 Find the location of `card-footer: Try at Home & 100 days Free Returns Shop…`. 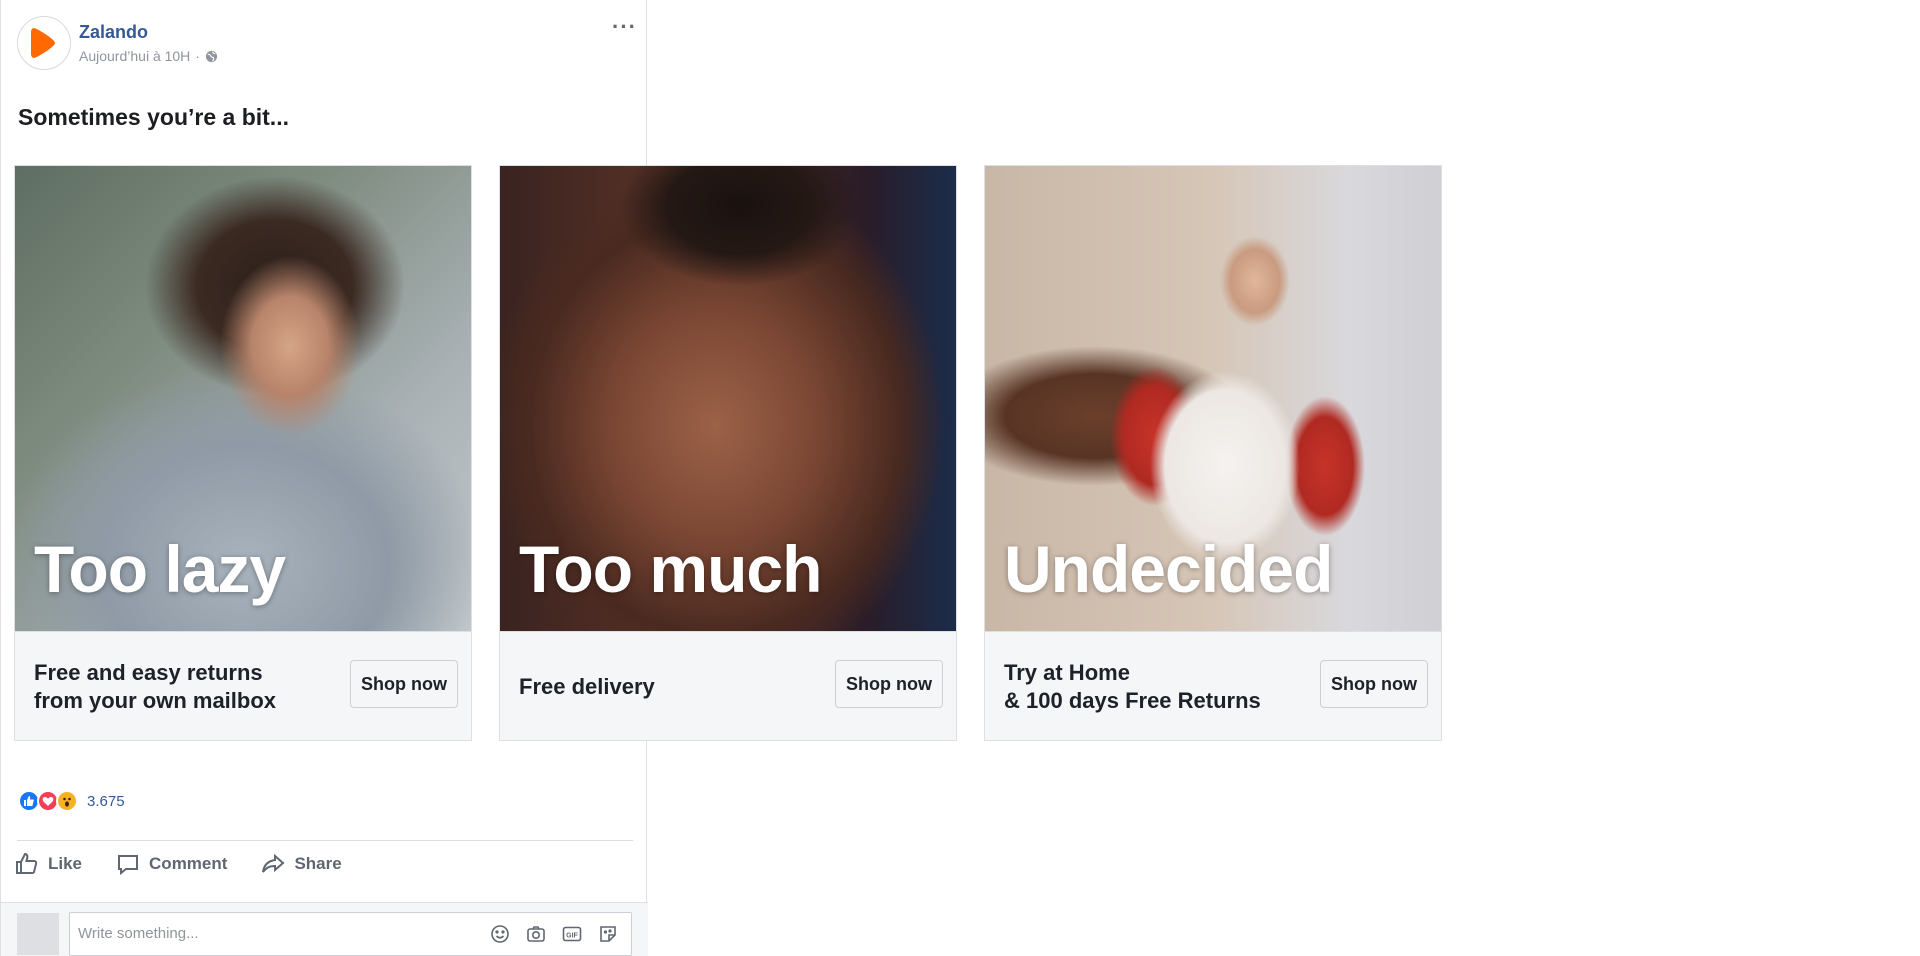

card-footer: Try at Home & 100 days Free Returns Shop… is located at coordinates (1213, 685).